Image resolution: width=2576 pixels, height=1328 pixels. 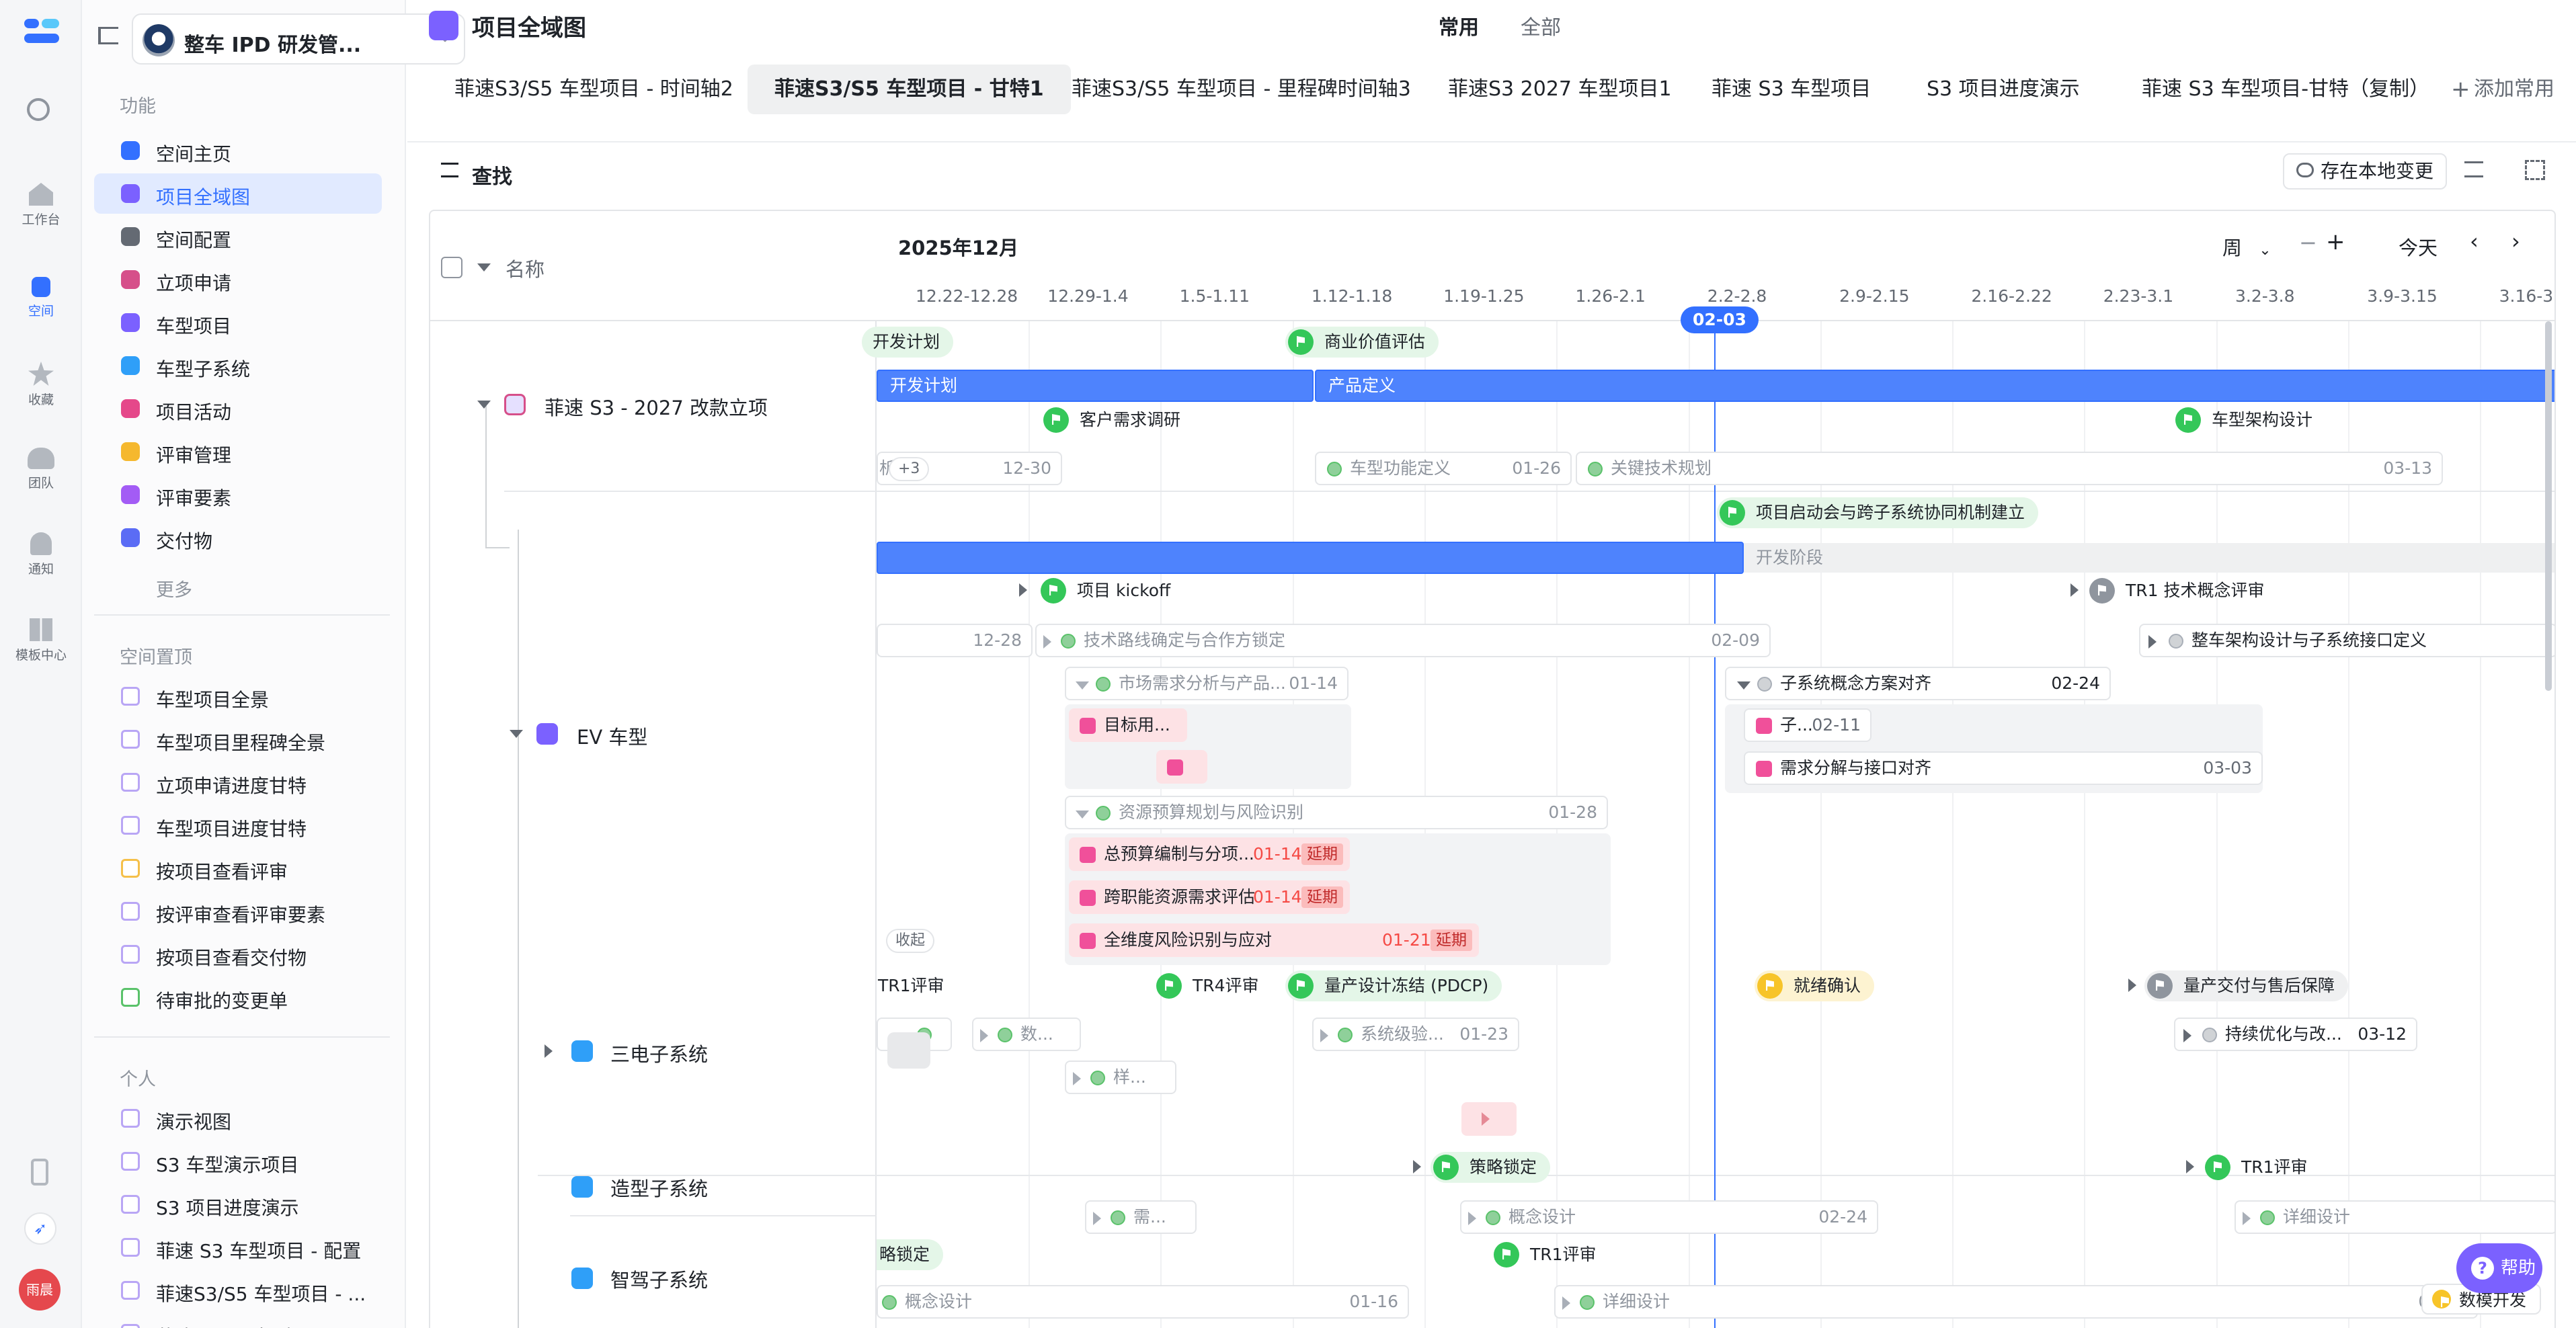 I want to click on rail-team: 团队, so click(x=41, y=470).